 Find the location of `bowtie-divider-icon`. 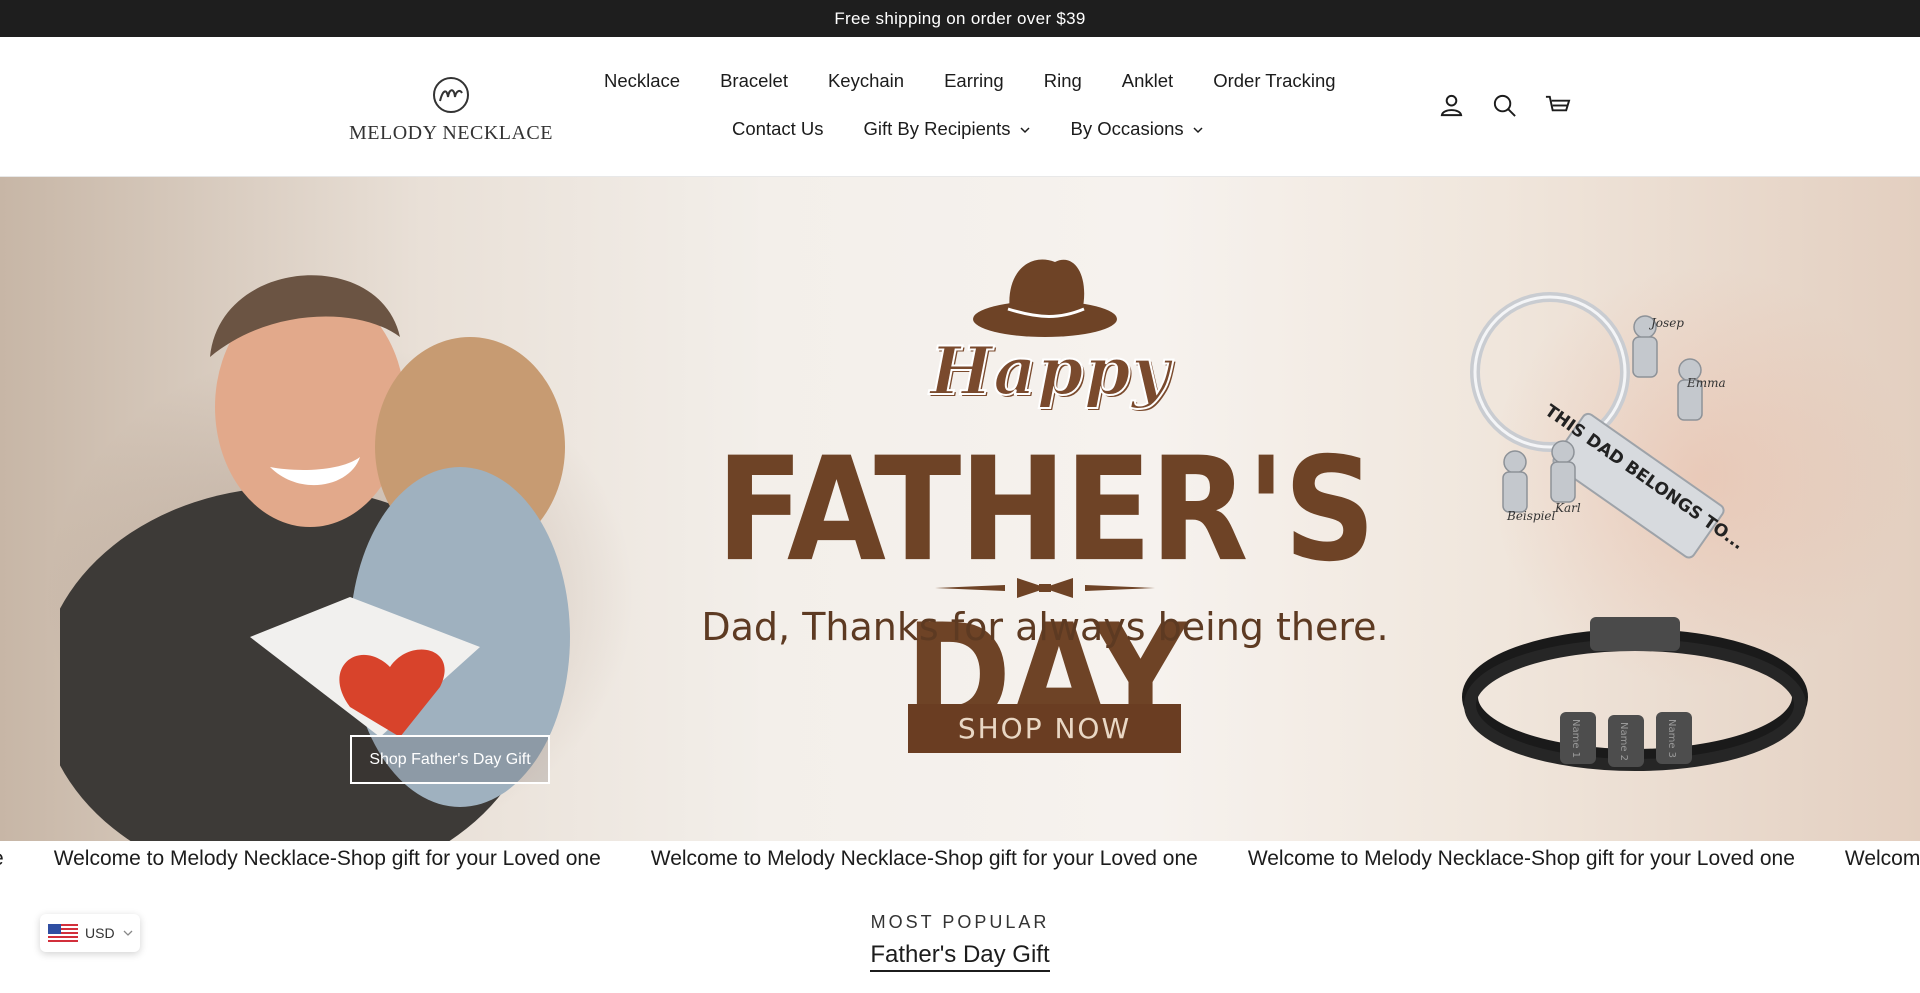

bowtie-divider-icon is located at coordinates (1045, 588).